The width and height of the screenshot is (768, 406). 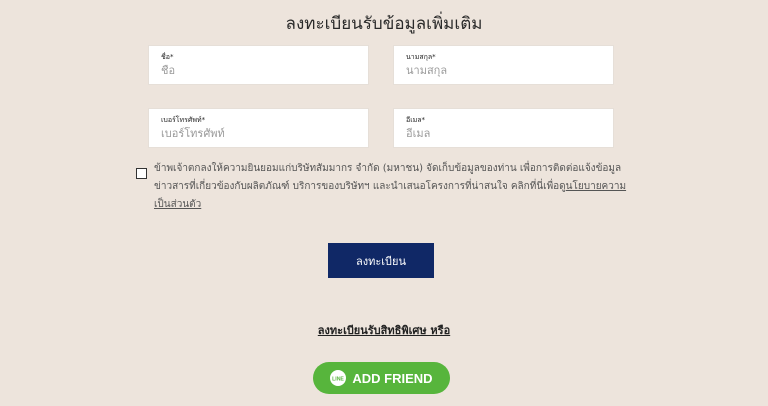 I want to click on register-button: ลงทะเบียน, so click(x=381, y=260).